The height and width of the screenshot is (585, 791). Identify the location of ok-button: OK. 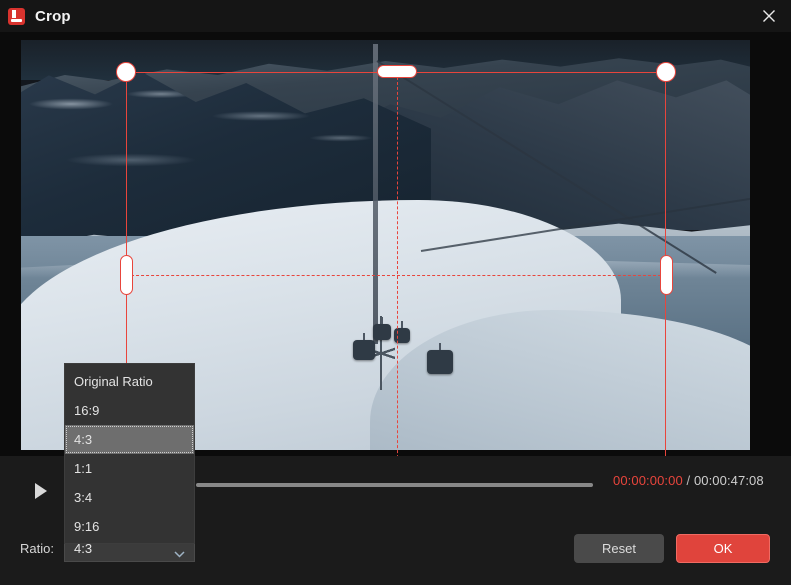
(723, 548).